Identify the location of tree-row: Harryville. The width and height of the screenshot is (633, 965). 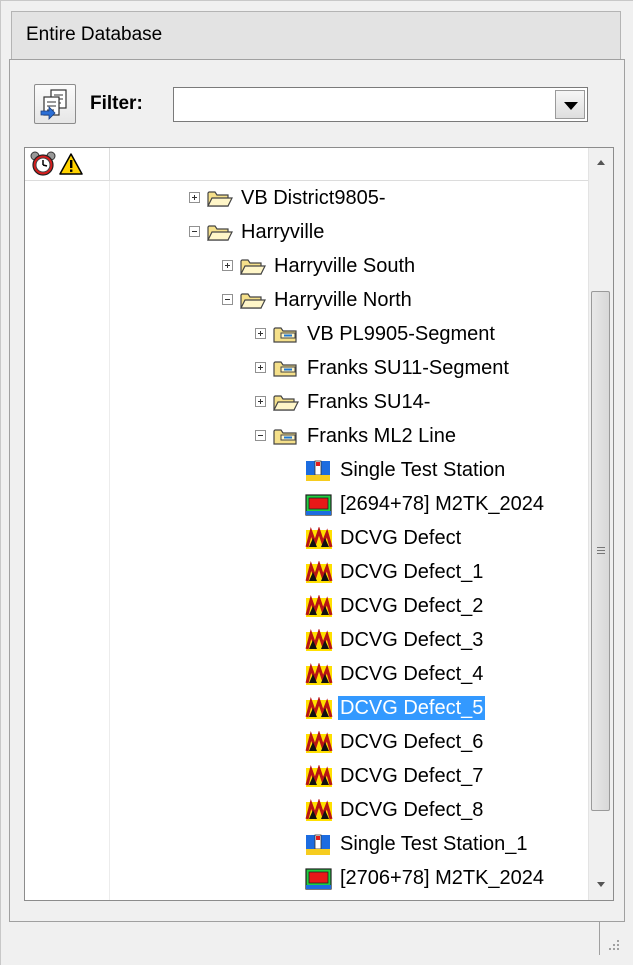
(307, 232).